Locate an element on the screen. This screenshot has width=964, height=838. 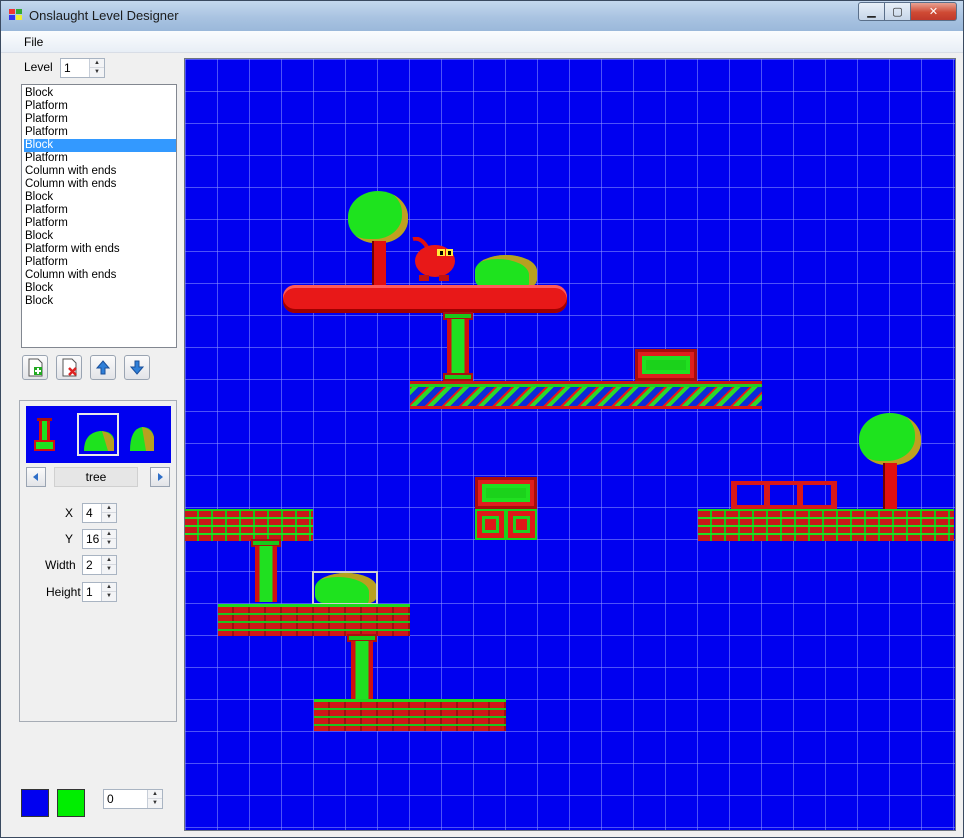
minimize-button: ▁ is located at coordinates (871, 11).